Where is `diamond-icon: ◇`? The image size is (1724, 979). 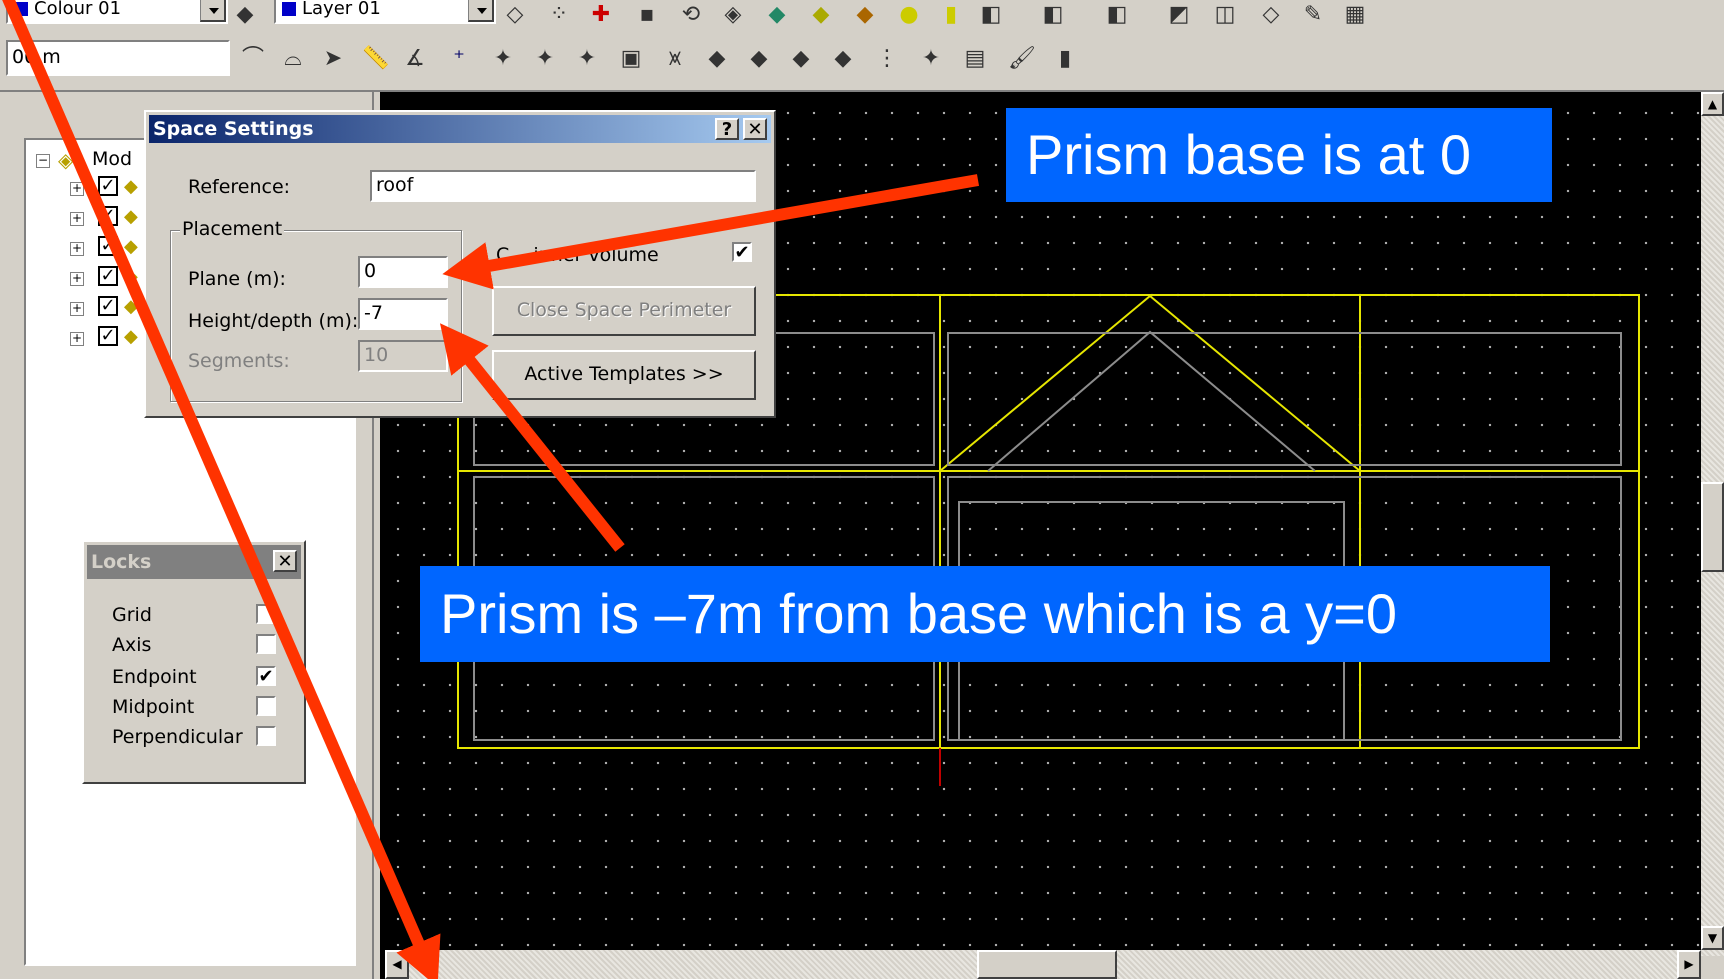 diamond-icon: ◇ is located at coordinates (1271, 15).